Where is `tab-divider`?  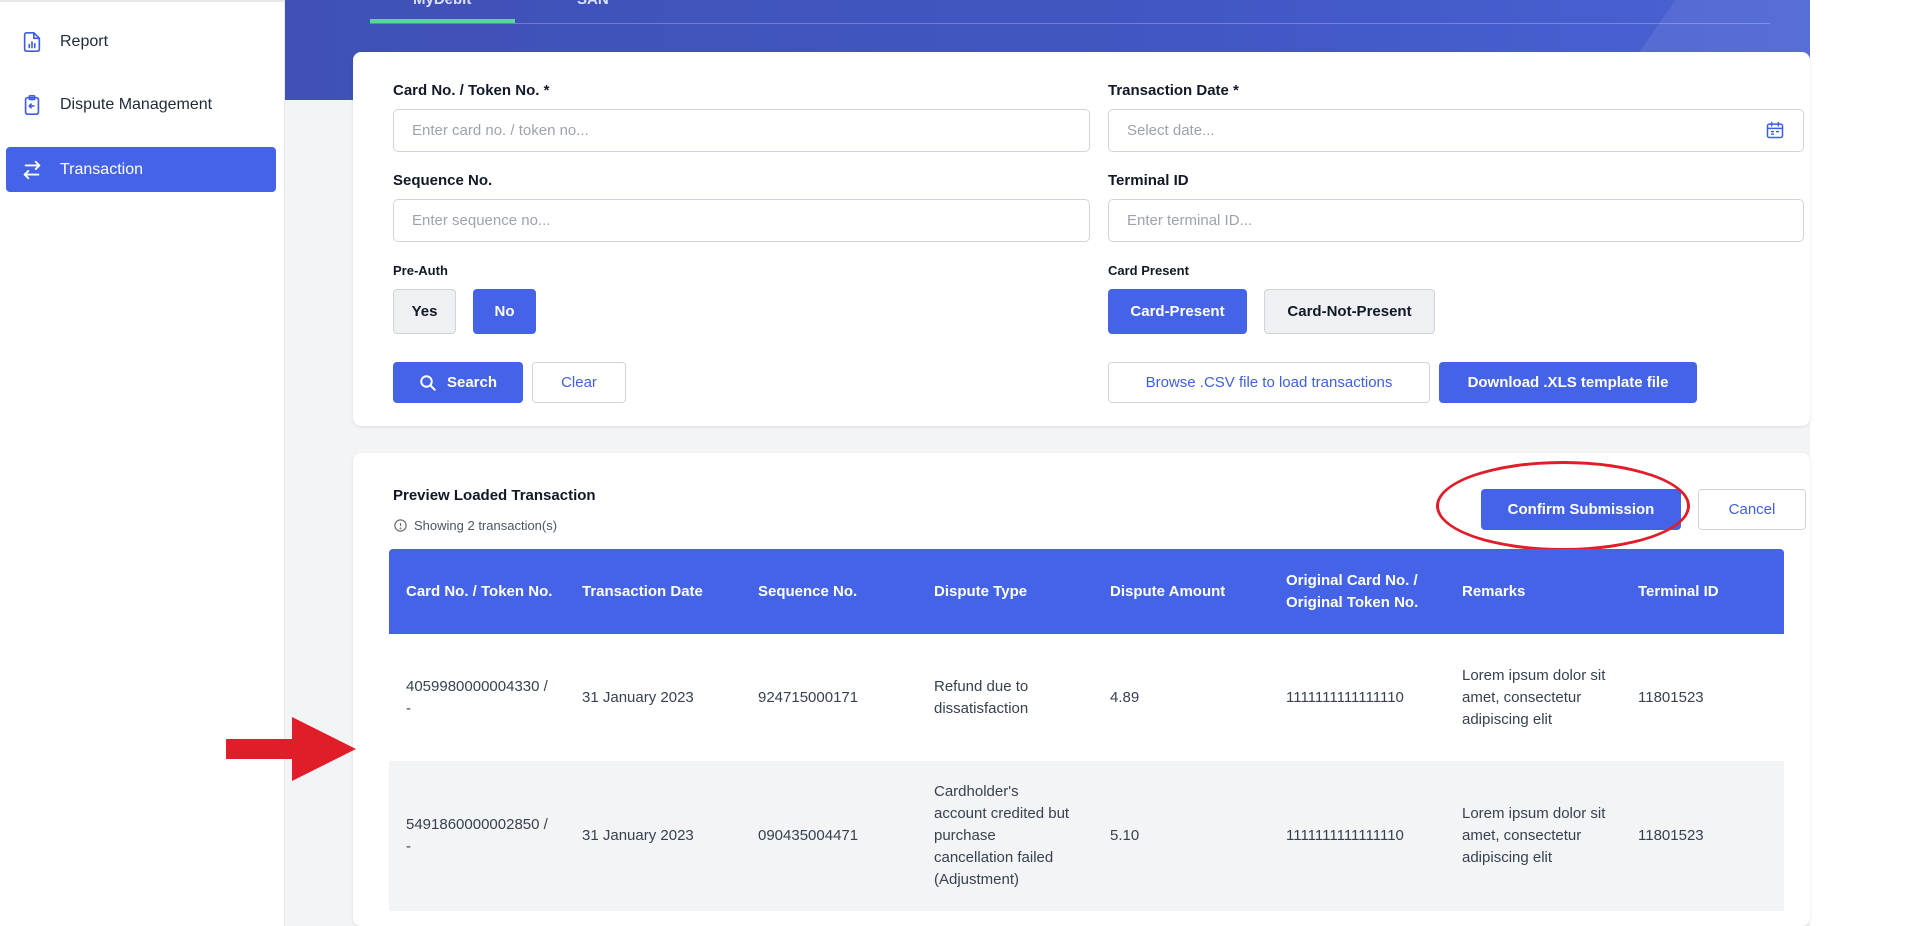
tab-divider is located at coordinates (1070, 23).